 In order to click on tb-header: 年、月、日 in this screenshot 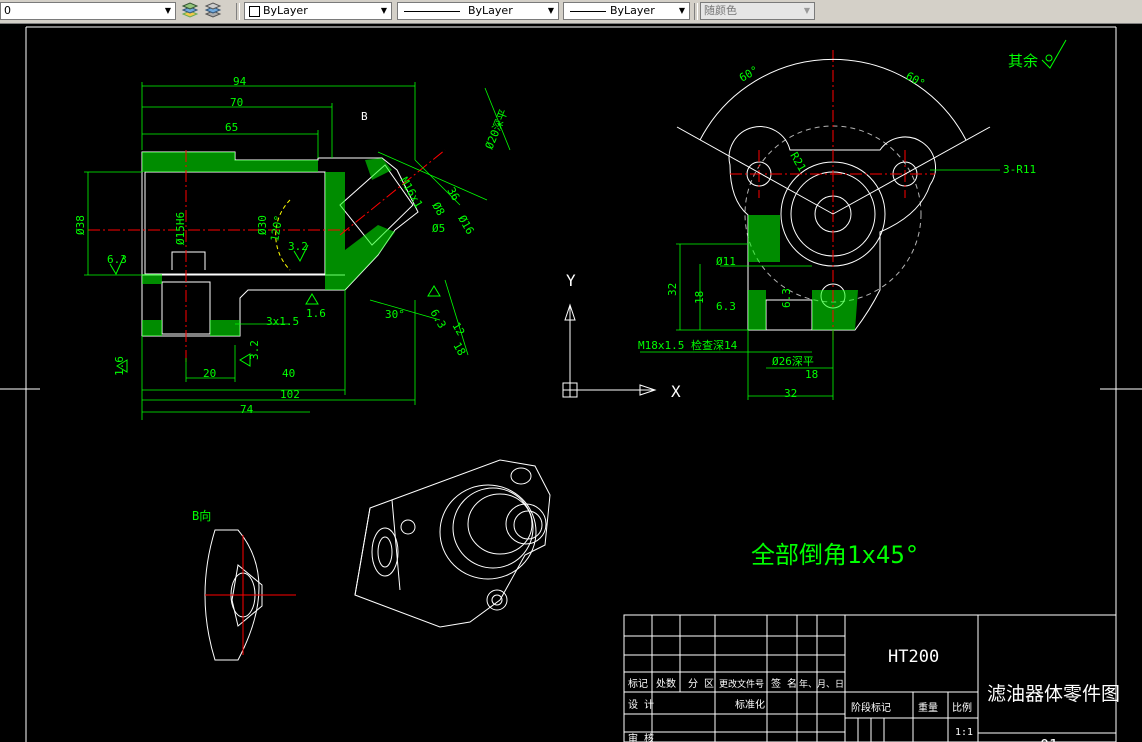, I will do `click(821, 684)`.